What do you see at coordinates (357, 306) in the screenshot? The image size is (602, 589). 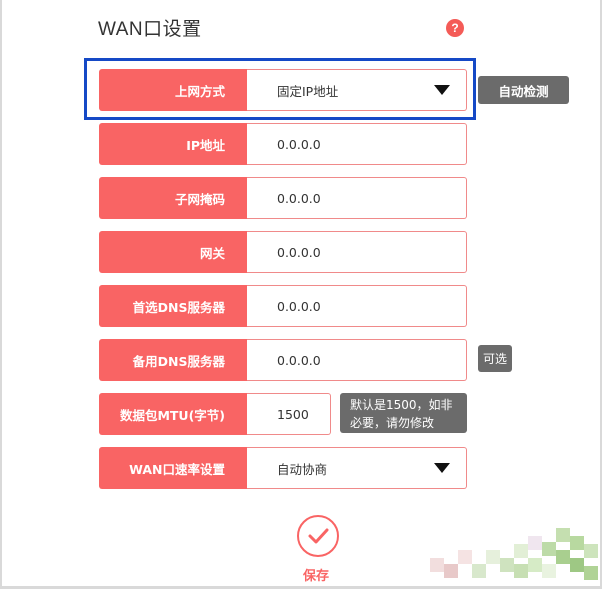 I see `primary-dns-input: 0.0.0.0` at bounding box center [357, 306].